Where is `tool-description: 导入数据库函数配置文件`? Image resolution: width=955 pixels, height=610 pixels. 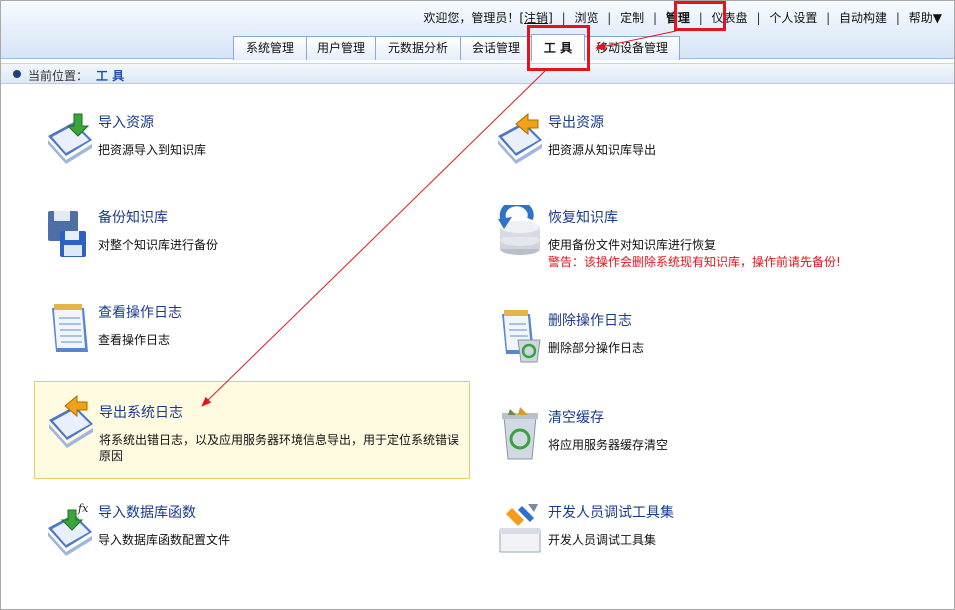
tool-description: 导入数据库函数配置文件 is located at coordinates (164, 540).